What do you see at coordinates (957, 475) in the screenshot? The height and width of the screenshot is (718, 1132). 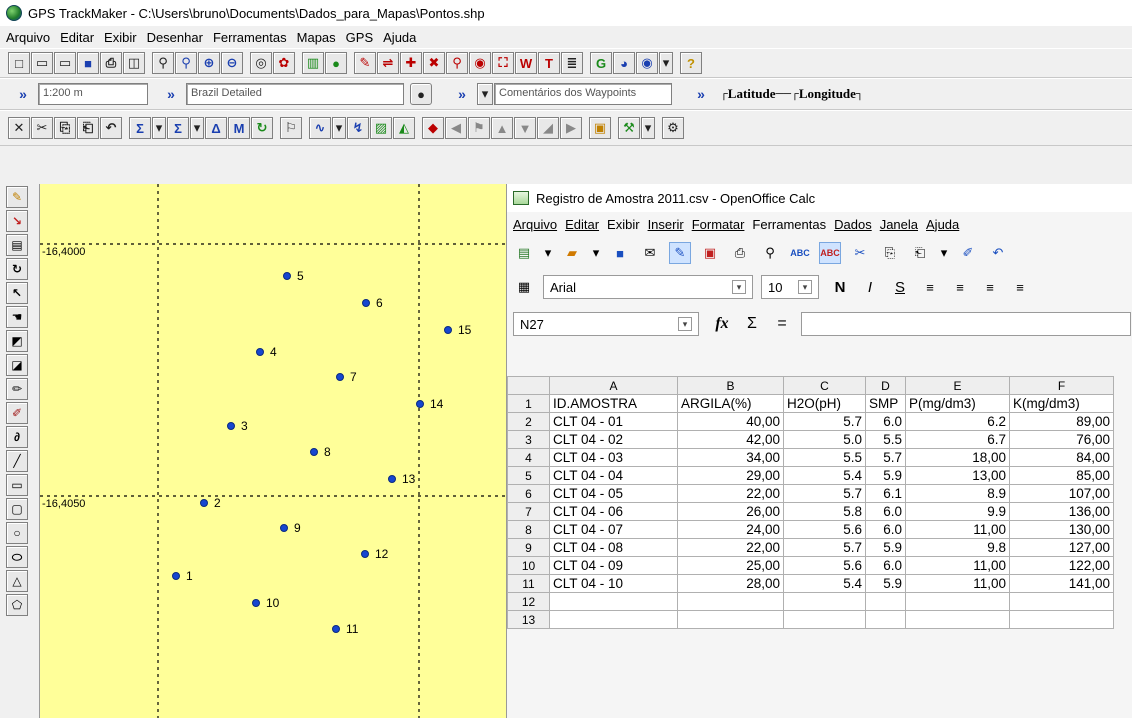 I see `table-cell: 13,00` at bounding box center [957, 475].